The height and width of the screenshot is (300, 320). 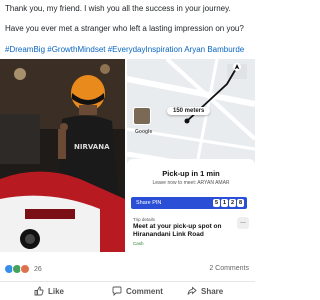 I want to click on action-bar: Like Comment Share, so click(x=127, y=292).